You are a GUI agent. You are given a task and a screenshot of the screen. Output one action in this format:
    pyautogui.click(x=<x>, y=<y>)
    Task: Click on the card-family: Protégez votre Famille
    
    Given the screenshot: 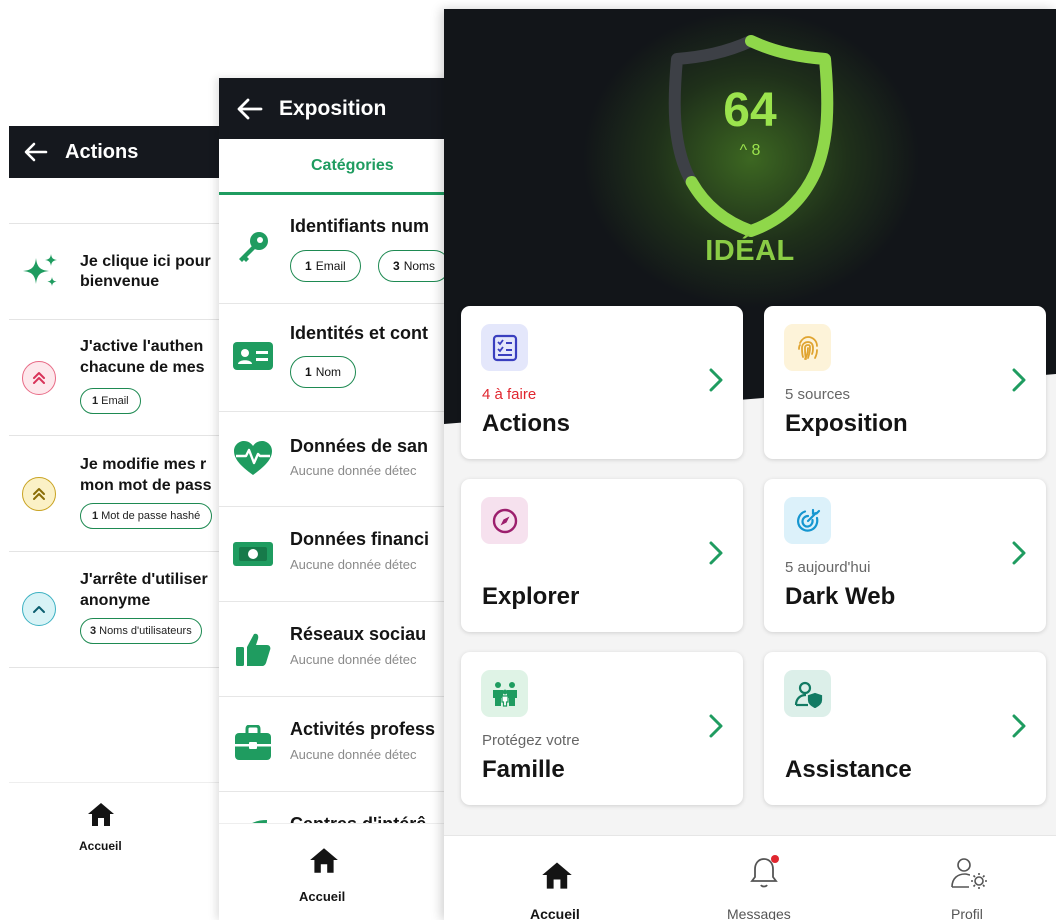 What is the action you would take?
    pyautogui.click(x=602, y=728)
    